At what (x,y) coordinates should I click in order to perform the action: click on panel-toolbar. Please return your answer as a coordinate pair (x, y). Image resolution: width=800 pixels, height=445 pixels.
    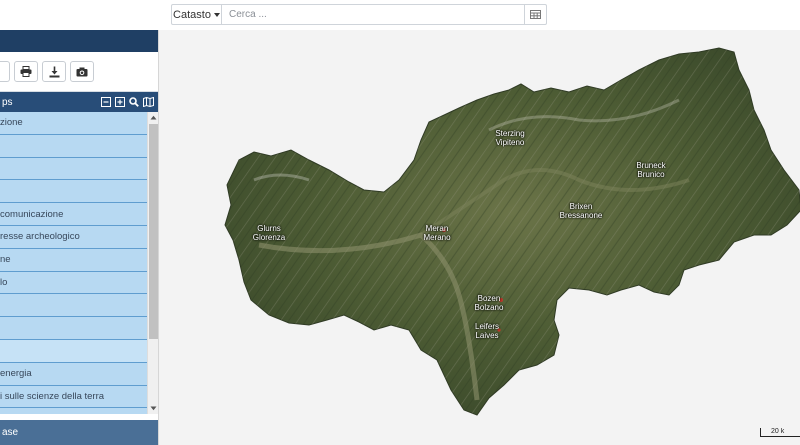
    Looking at the image, I should click on (79, 72).